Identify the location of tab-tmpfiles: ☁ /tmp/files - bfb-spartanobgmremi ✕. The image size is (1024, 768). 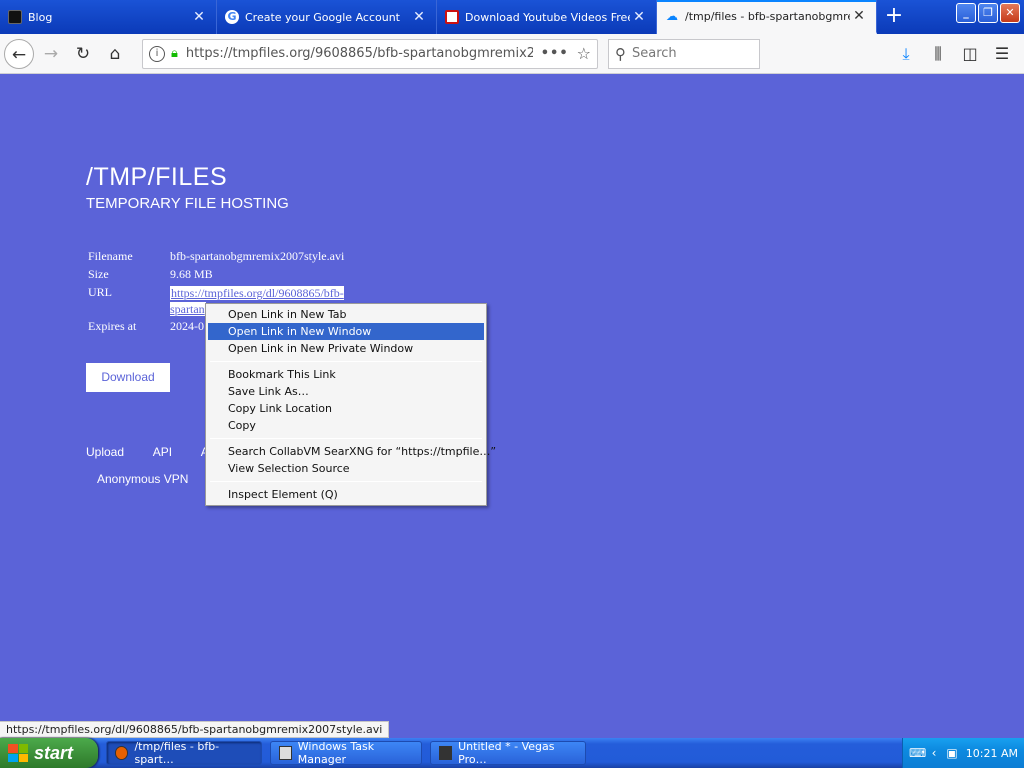
(767, 17).